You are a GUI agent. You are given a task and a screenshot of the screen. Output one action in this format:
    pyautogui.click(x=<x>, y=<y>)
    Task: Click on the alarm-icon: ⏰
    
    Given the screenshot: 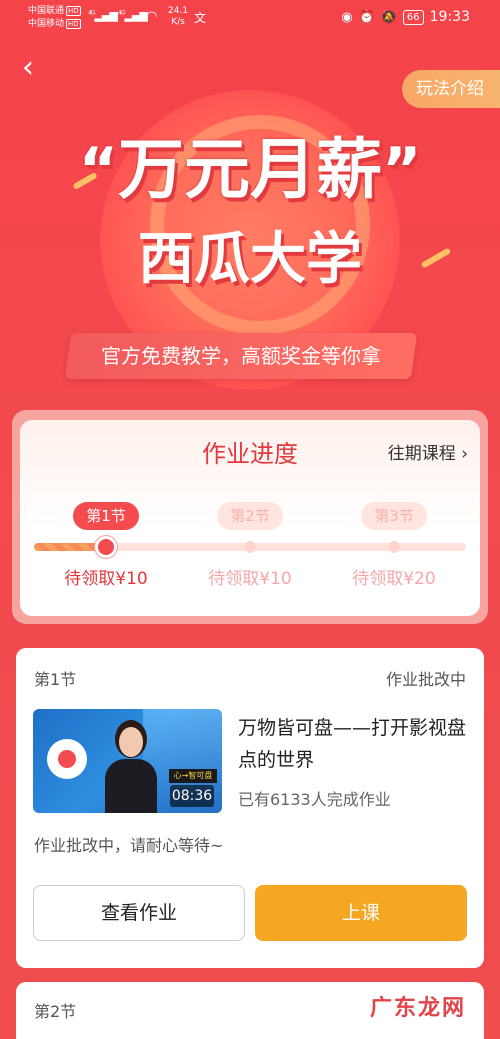 What is the action you would take?
    pyautogui.click(x=366, y=17)
    